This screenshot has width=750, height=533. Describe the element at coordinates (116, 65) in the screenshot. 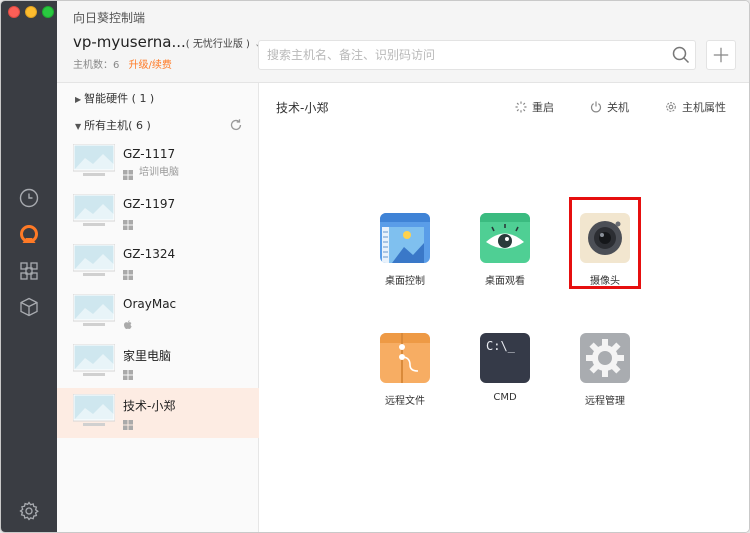

I see `host-count-value: 6` at that location.